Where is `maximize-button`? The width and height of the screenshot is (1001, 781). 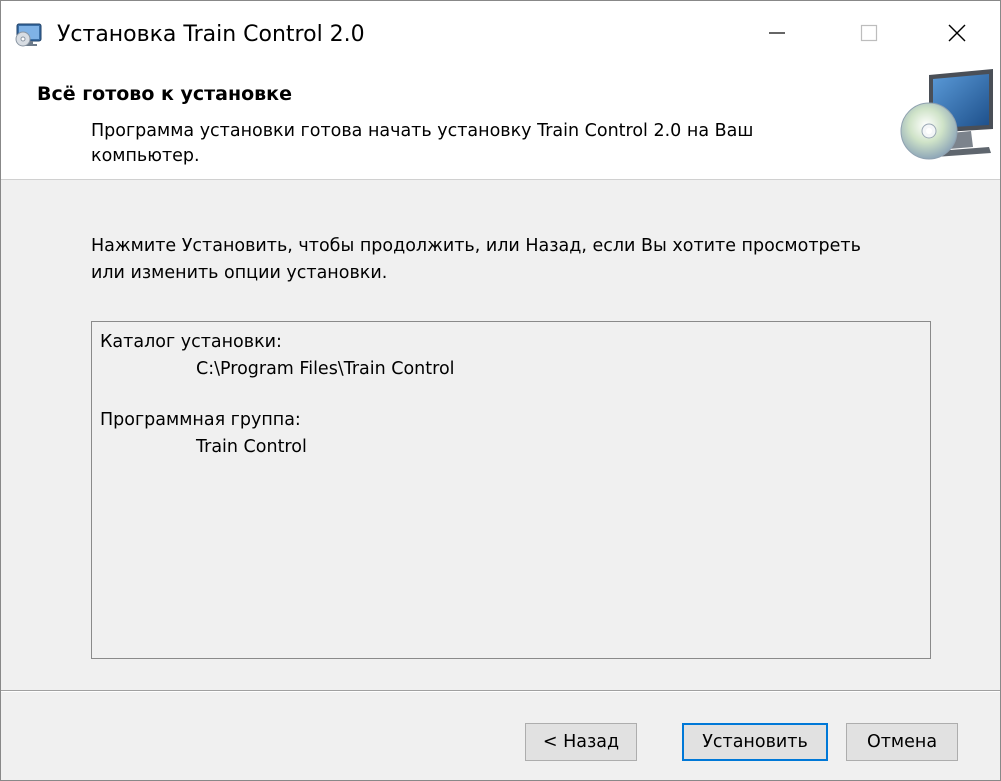 maximize-button is located at coordinates (869, 35).